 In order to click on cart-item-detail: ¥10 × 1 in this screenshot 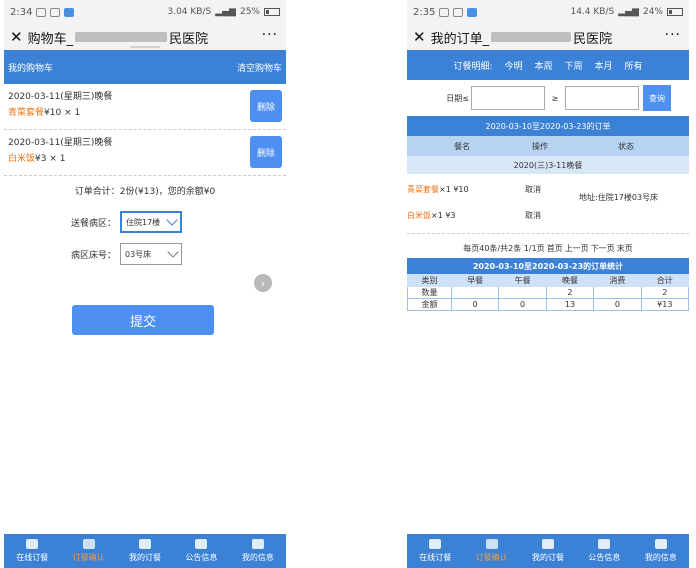, I will do `click(62, 113)`.